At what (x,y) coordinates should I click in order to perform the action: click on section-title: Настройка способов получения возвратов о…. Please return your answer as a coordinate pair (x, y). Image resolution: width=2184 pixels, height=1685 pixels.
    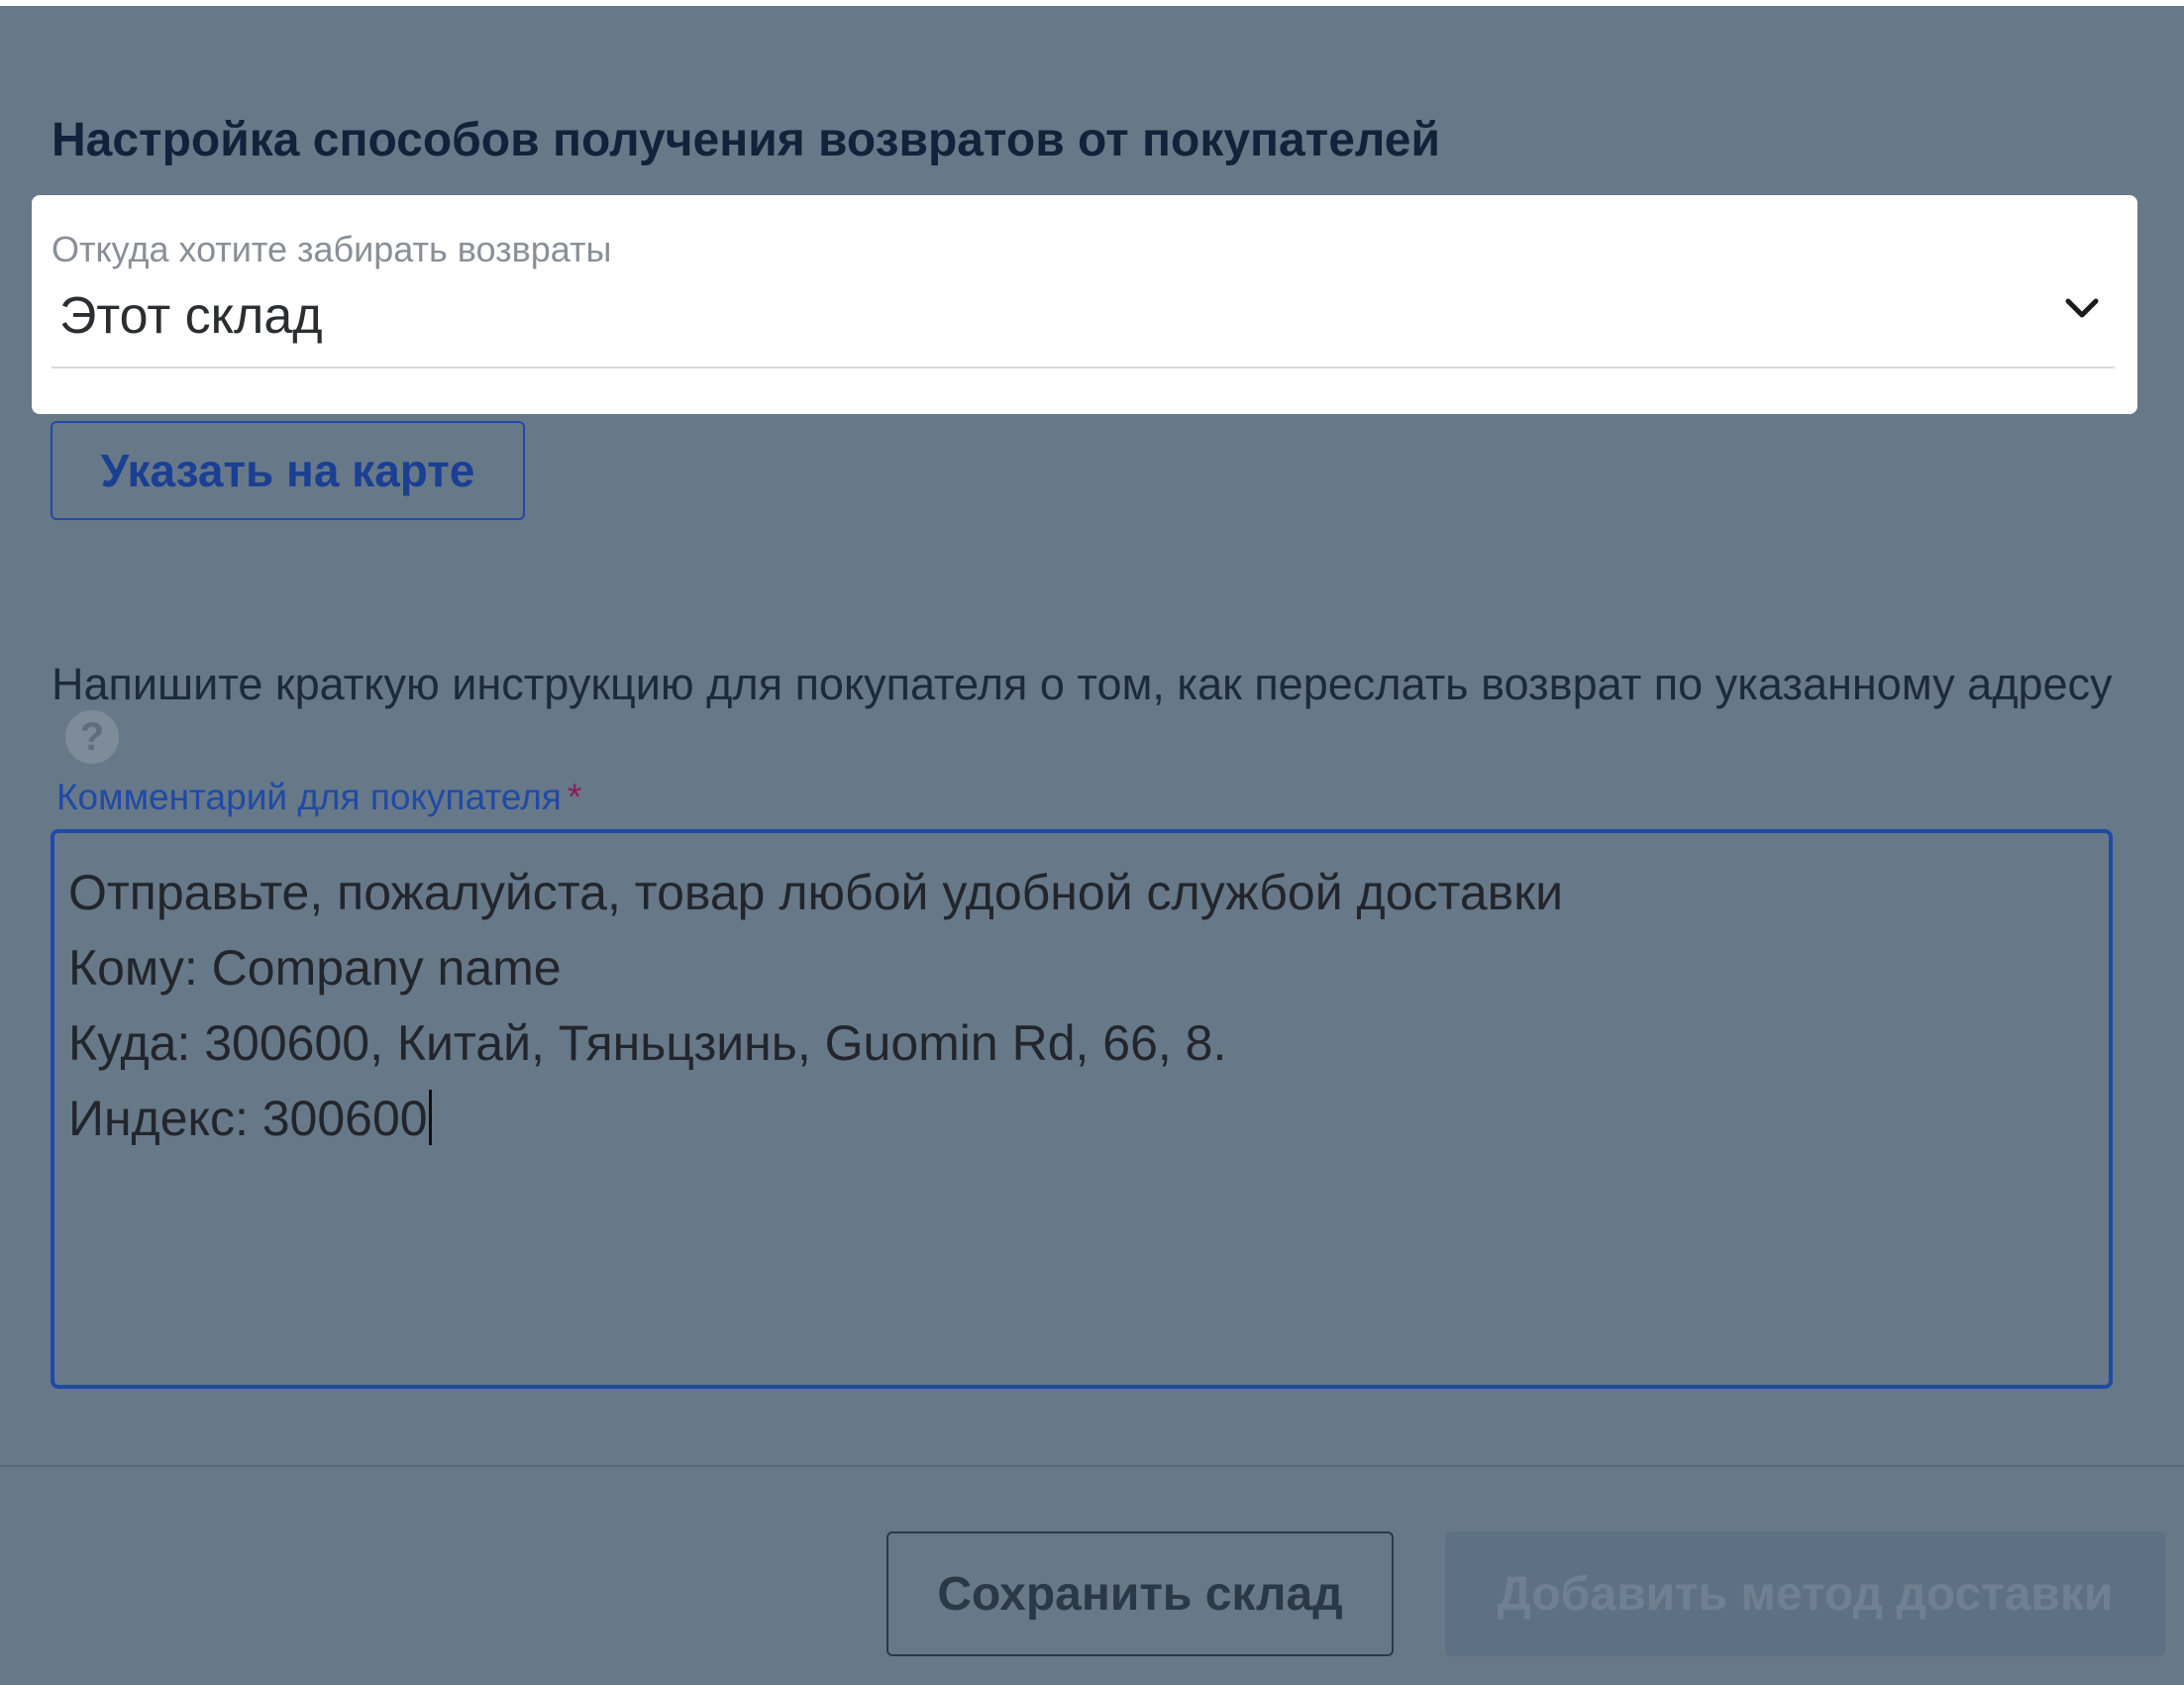
    Looking at the image, I should click on (746, 140).